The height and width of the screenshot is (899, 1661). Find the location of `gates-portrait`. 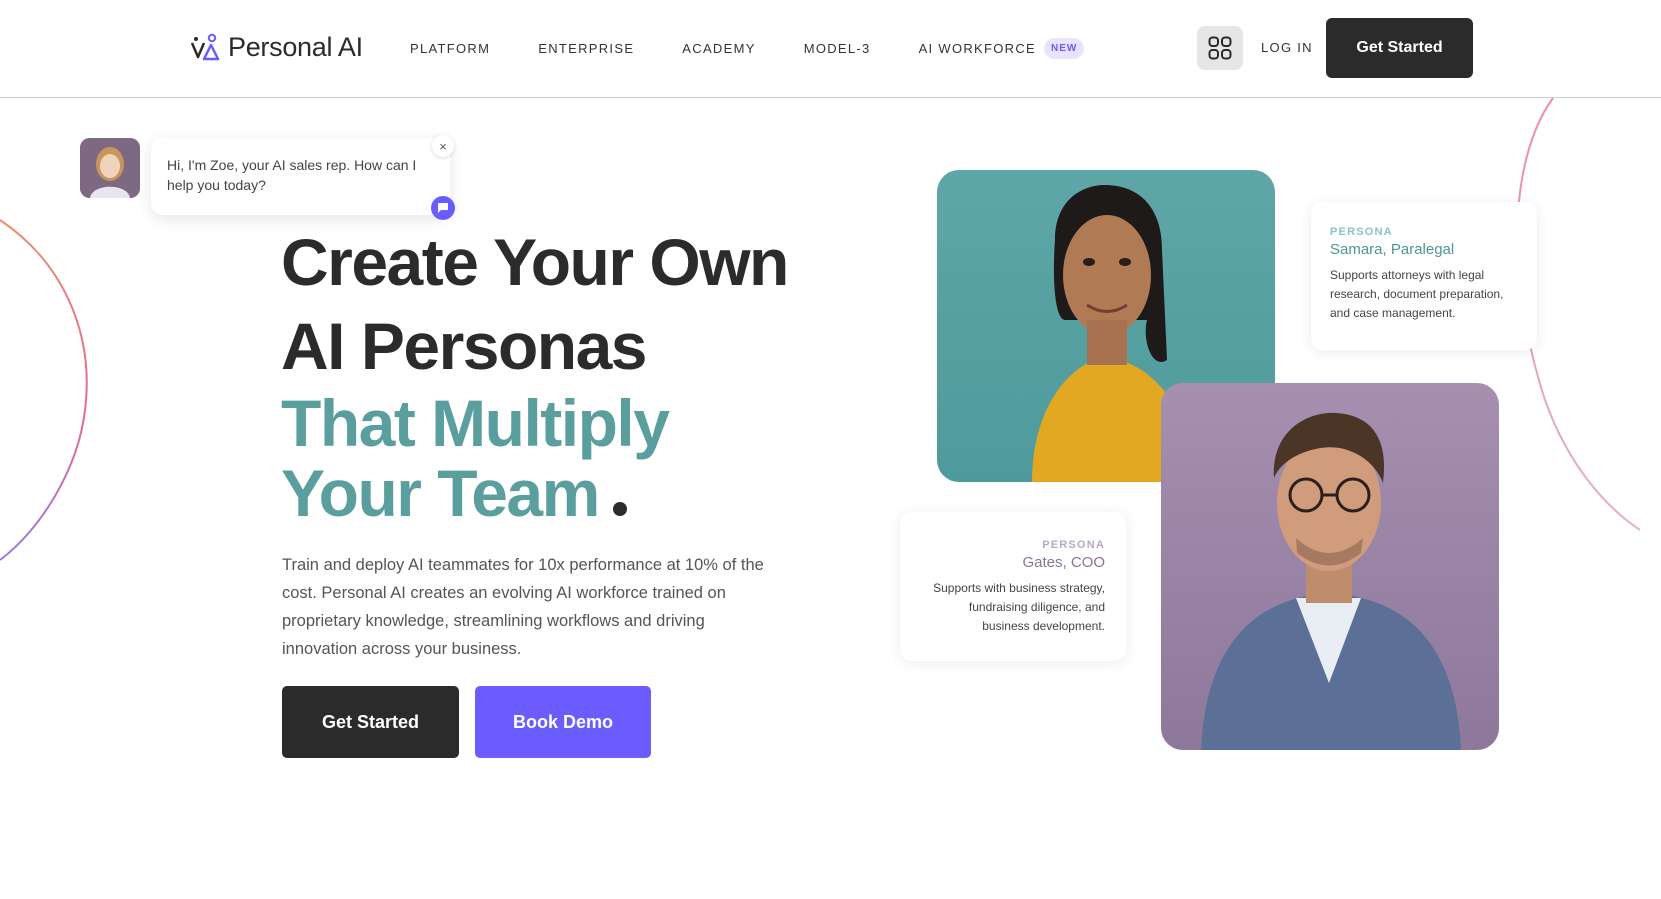

gates-portrait is located at coordinates (1330, 566).